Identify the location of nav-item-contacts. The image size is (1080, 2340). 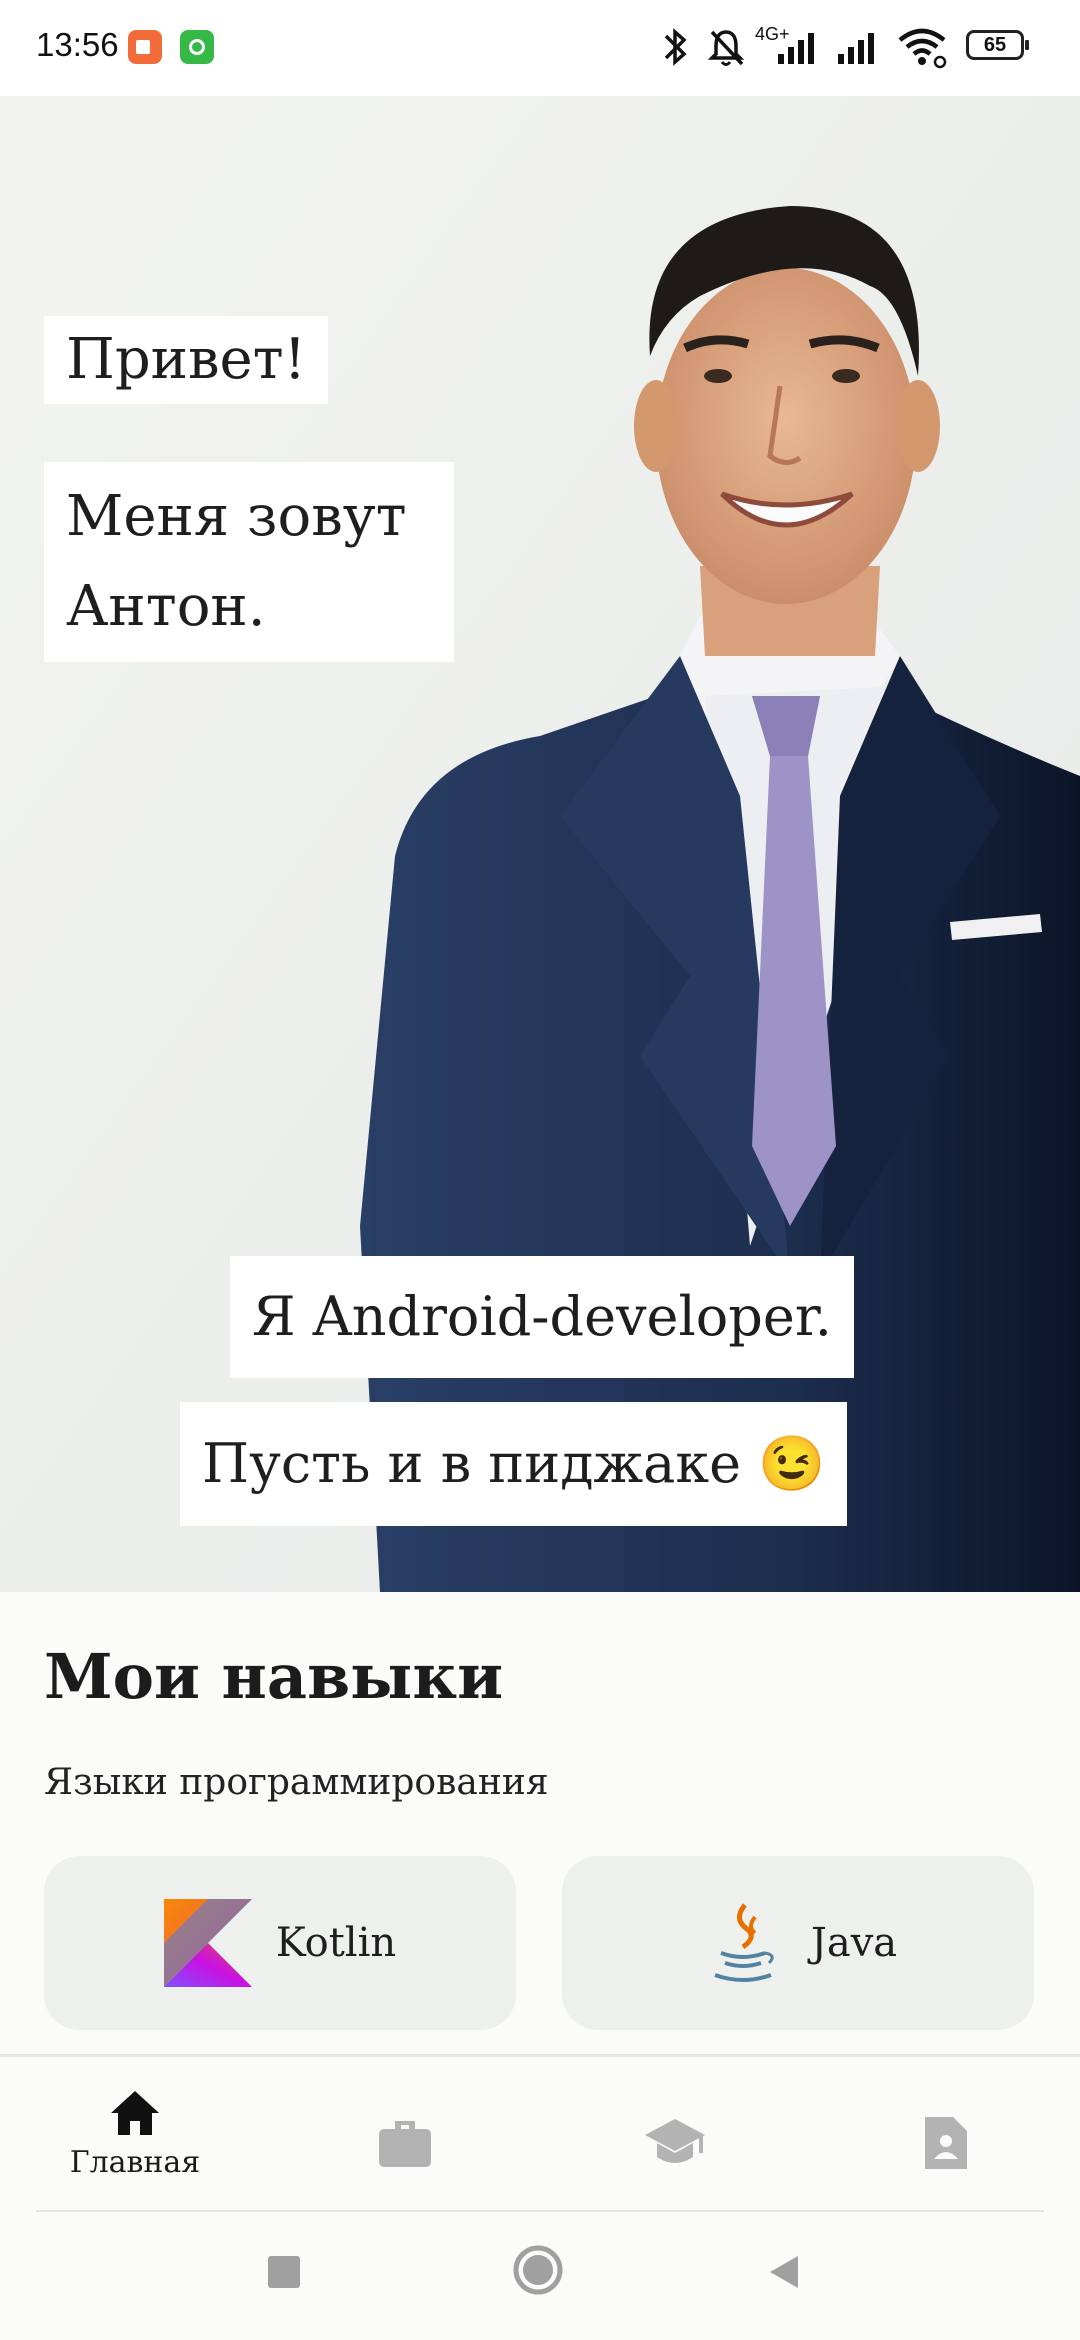
(945, 2135).